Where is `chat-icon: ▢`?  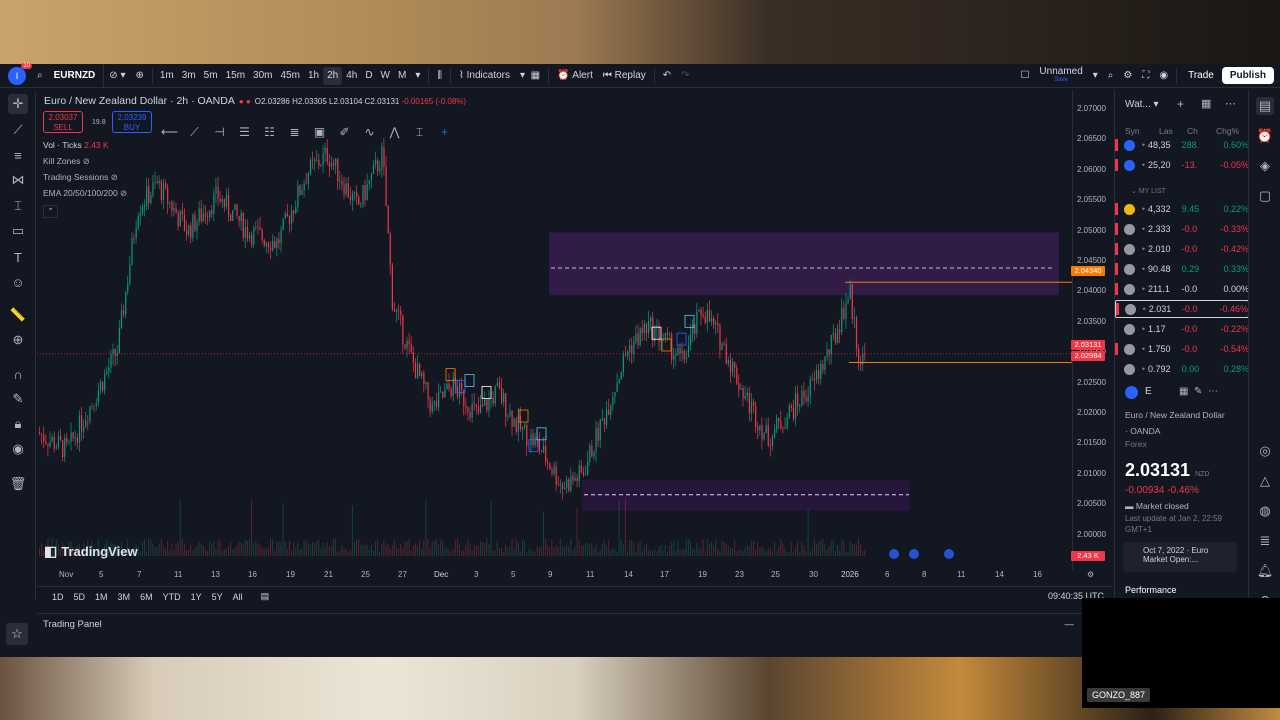
chat-icon: ▢ is located at coordinates (1265, 196).